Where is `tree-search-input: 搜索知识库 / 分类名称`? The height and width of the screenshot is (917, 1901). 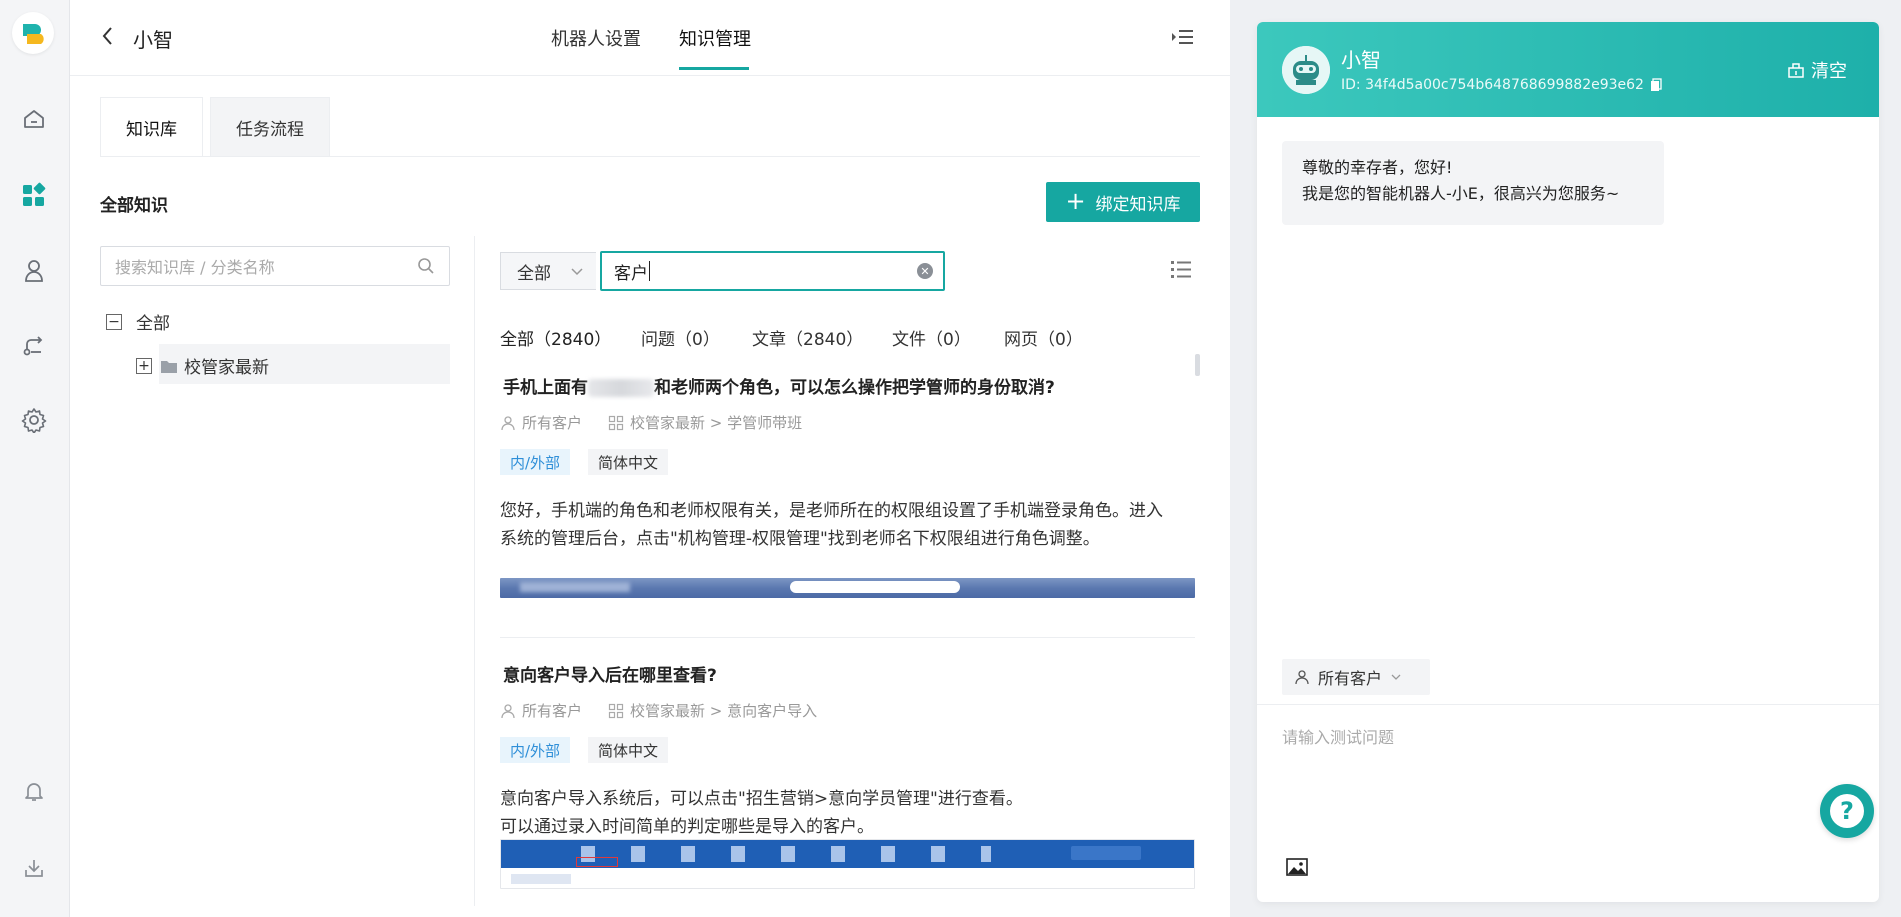 tree-search-input: 搜索知识库 / 分类名称 is located at coordinates (275, 266).